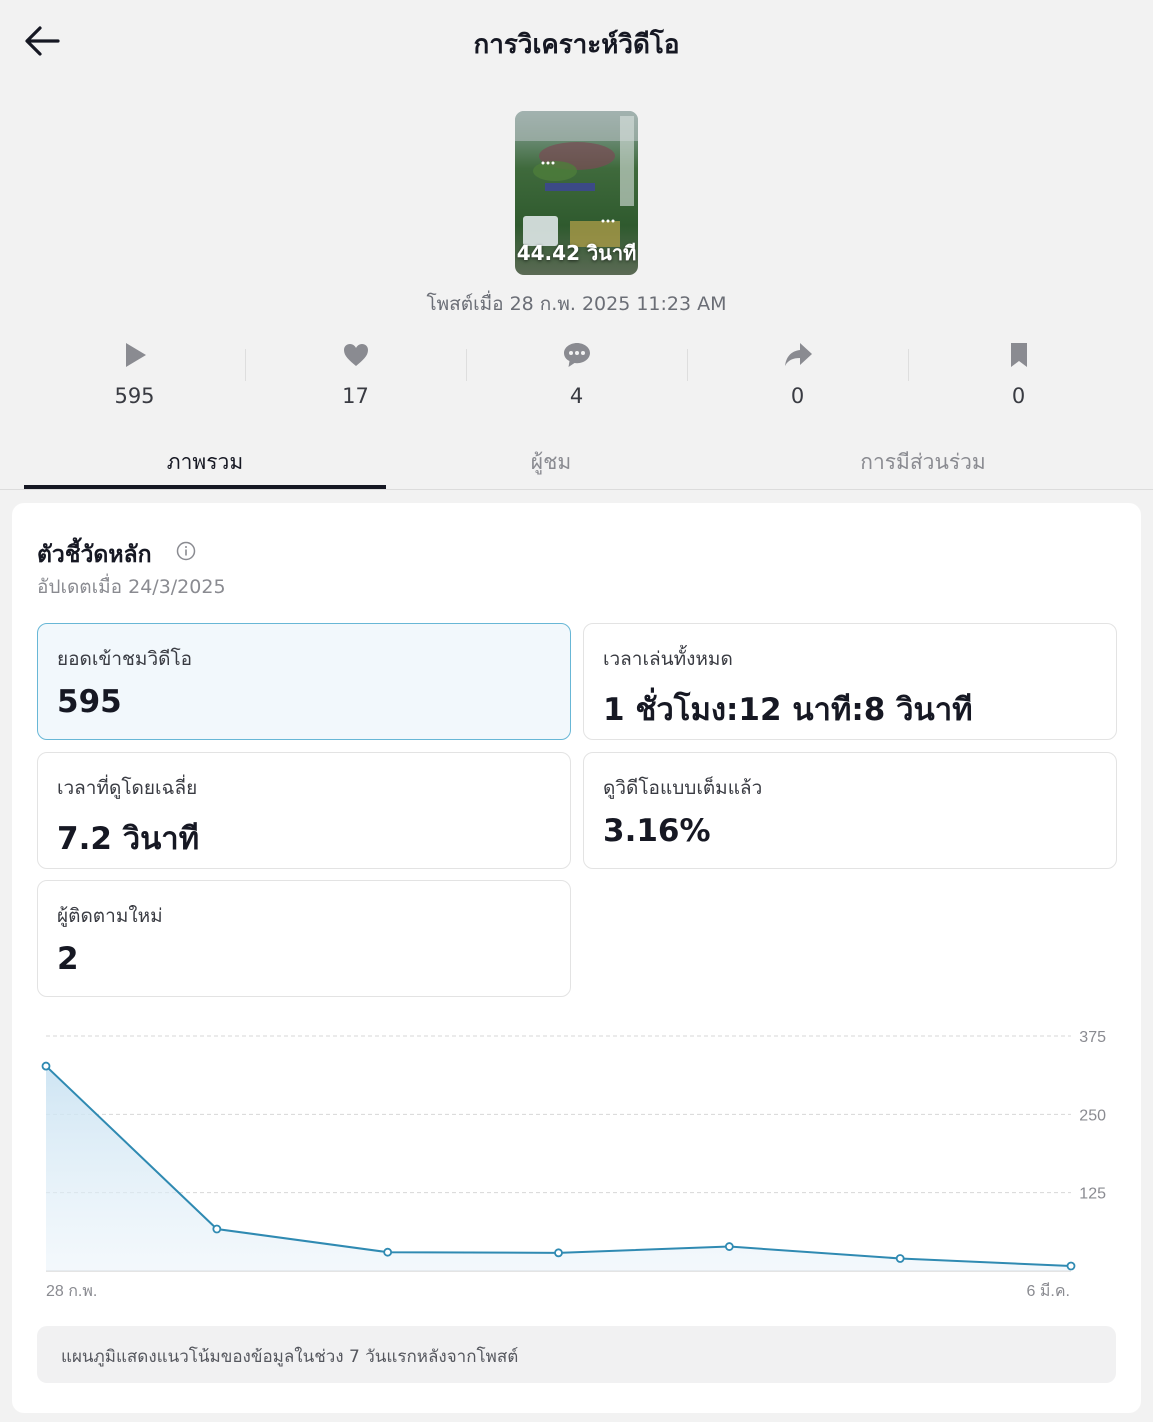  I want to click on metric-label: เวลาที่ดูโดยเฉลี่ย, so click(127, 788).